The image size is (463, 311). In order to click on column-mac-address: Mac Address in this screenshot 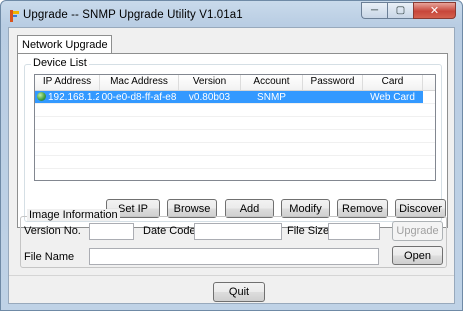, I will do `click(139, 82)`.